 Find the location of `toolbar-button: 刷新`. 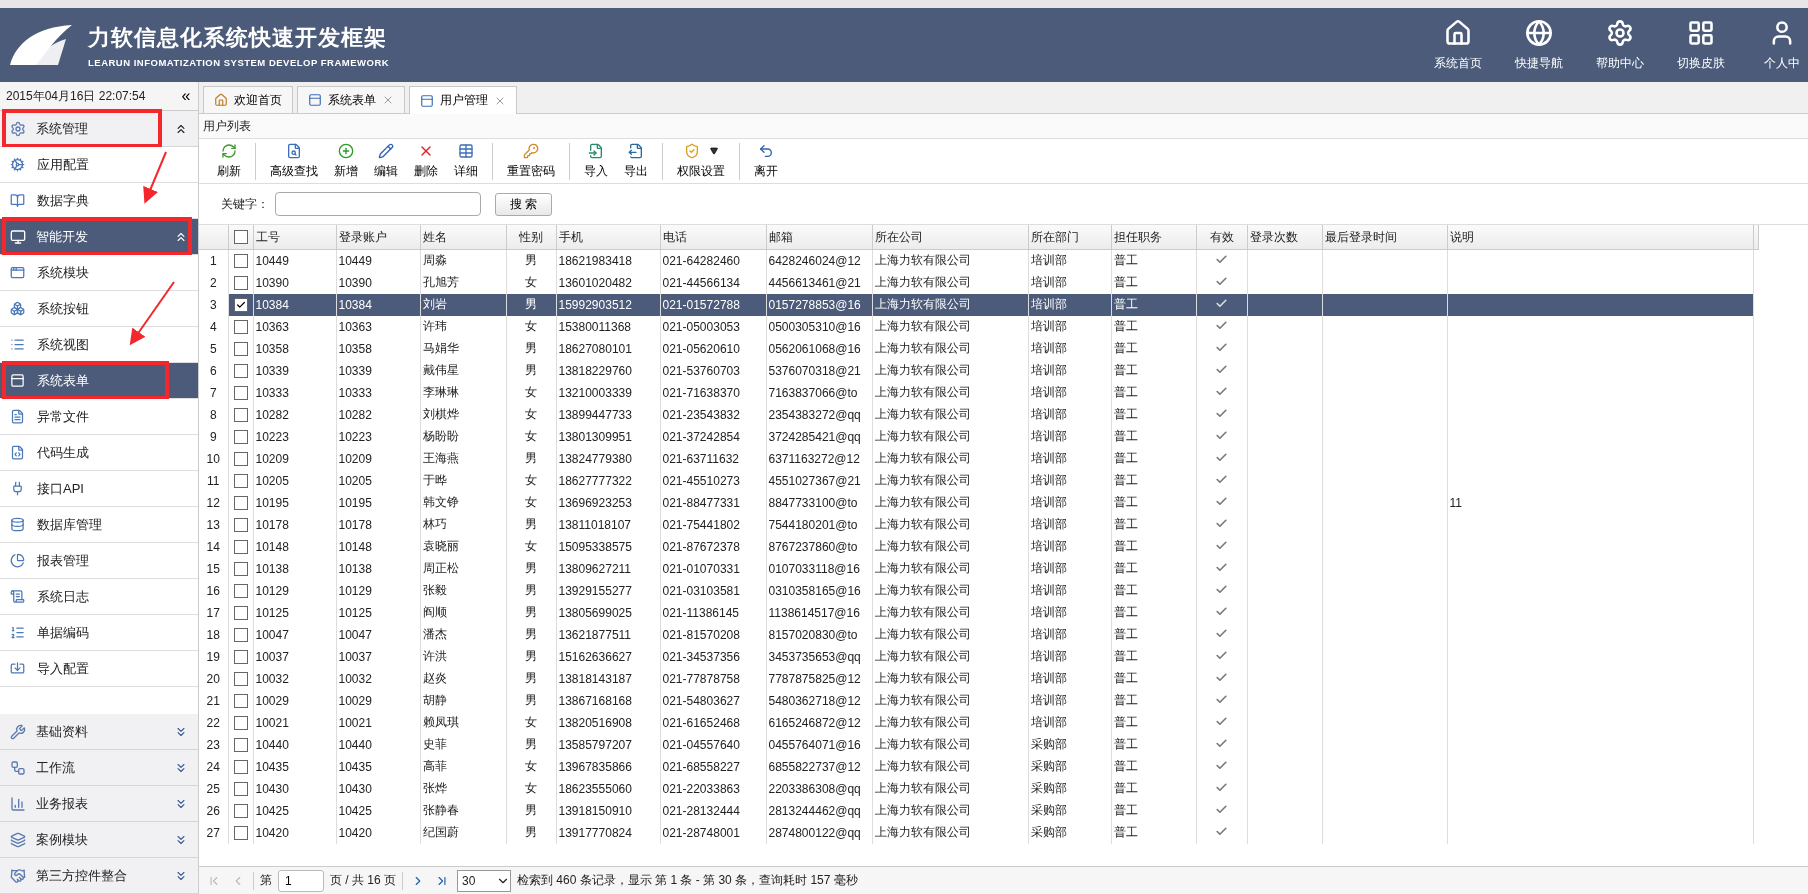

toolbar-button: 刷新 is located at coordinates (229, 161).